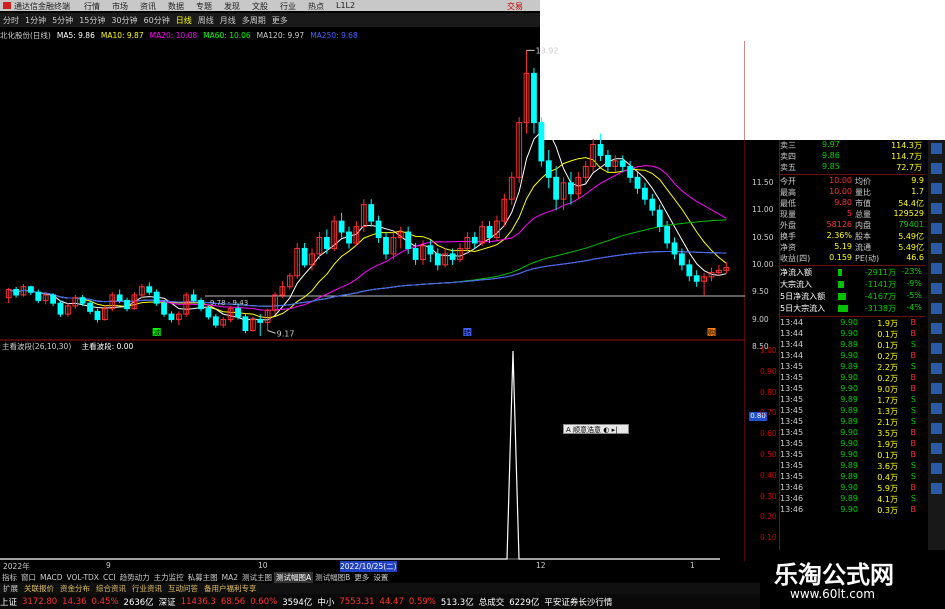 Image resolution: width=945 pixels, height=609 pixels. I want to click on indicator-tab: CCI, so click(109, 577).